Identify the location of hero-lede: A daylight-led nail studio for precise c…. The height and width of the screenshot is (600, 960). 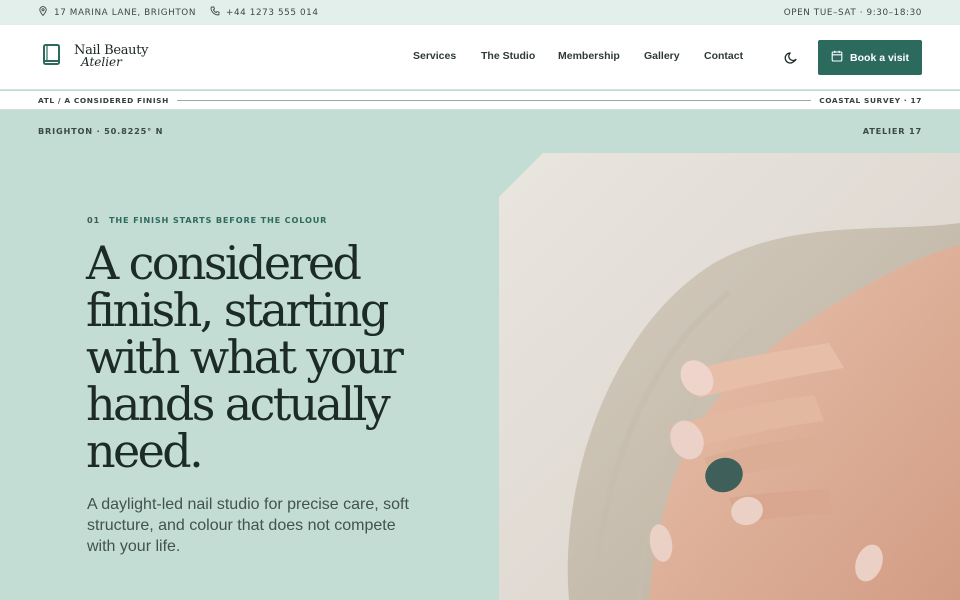
(248, 525).